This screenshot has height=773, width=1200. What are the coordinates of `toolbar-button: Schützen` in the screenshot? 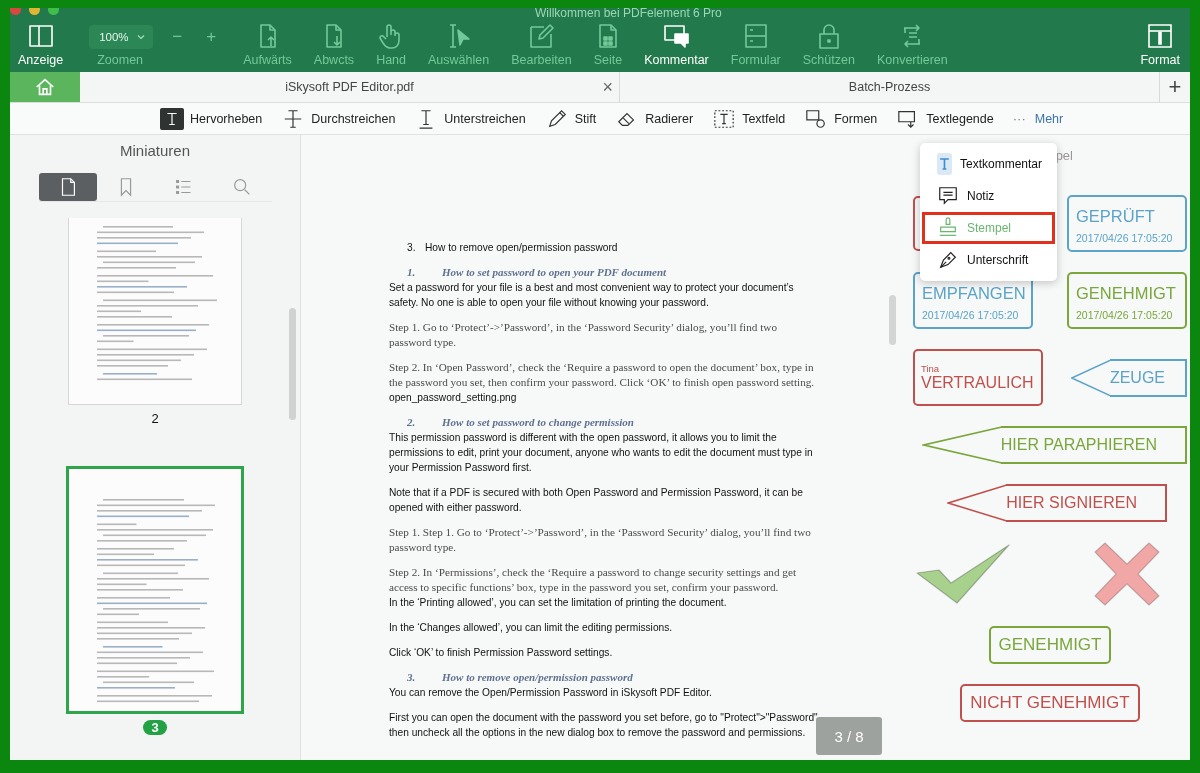 It's located at (828, 44).